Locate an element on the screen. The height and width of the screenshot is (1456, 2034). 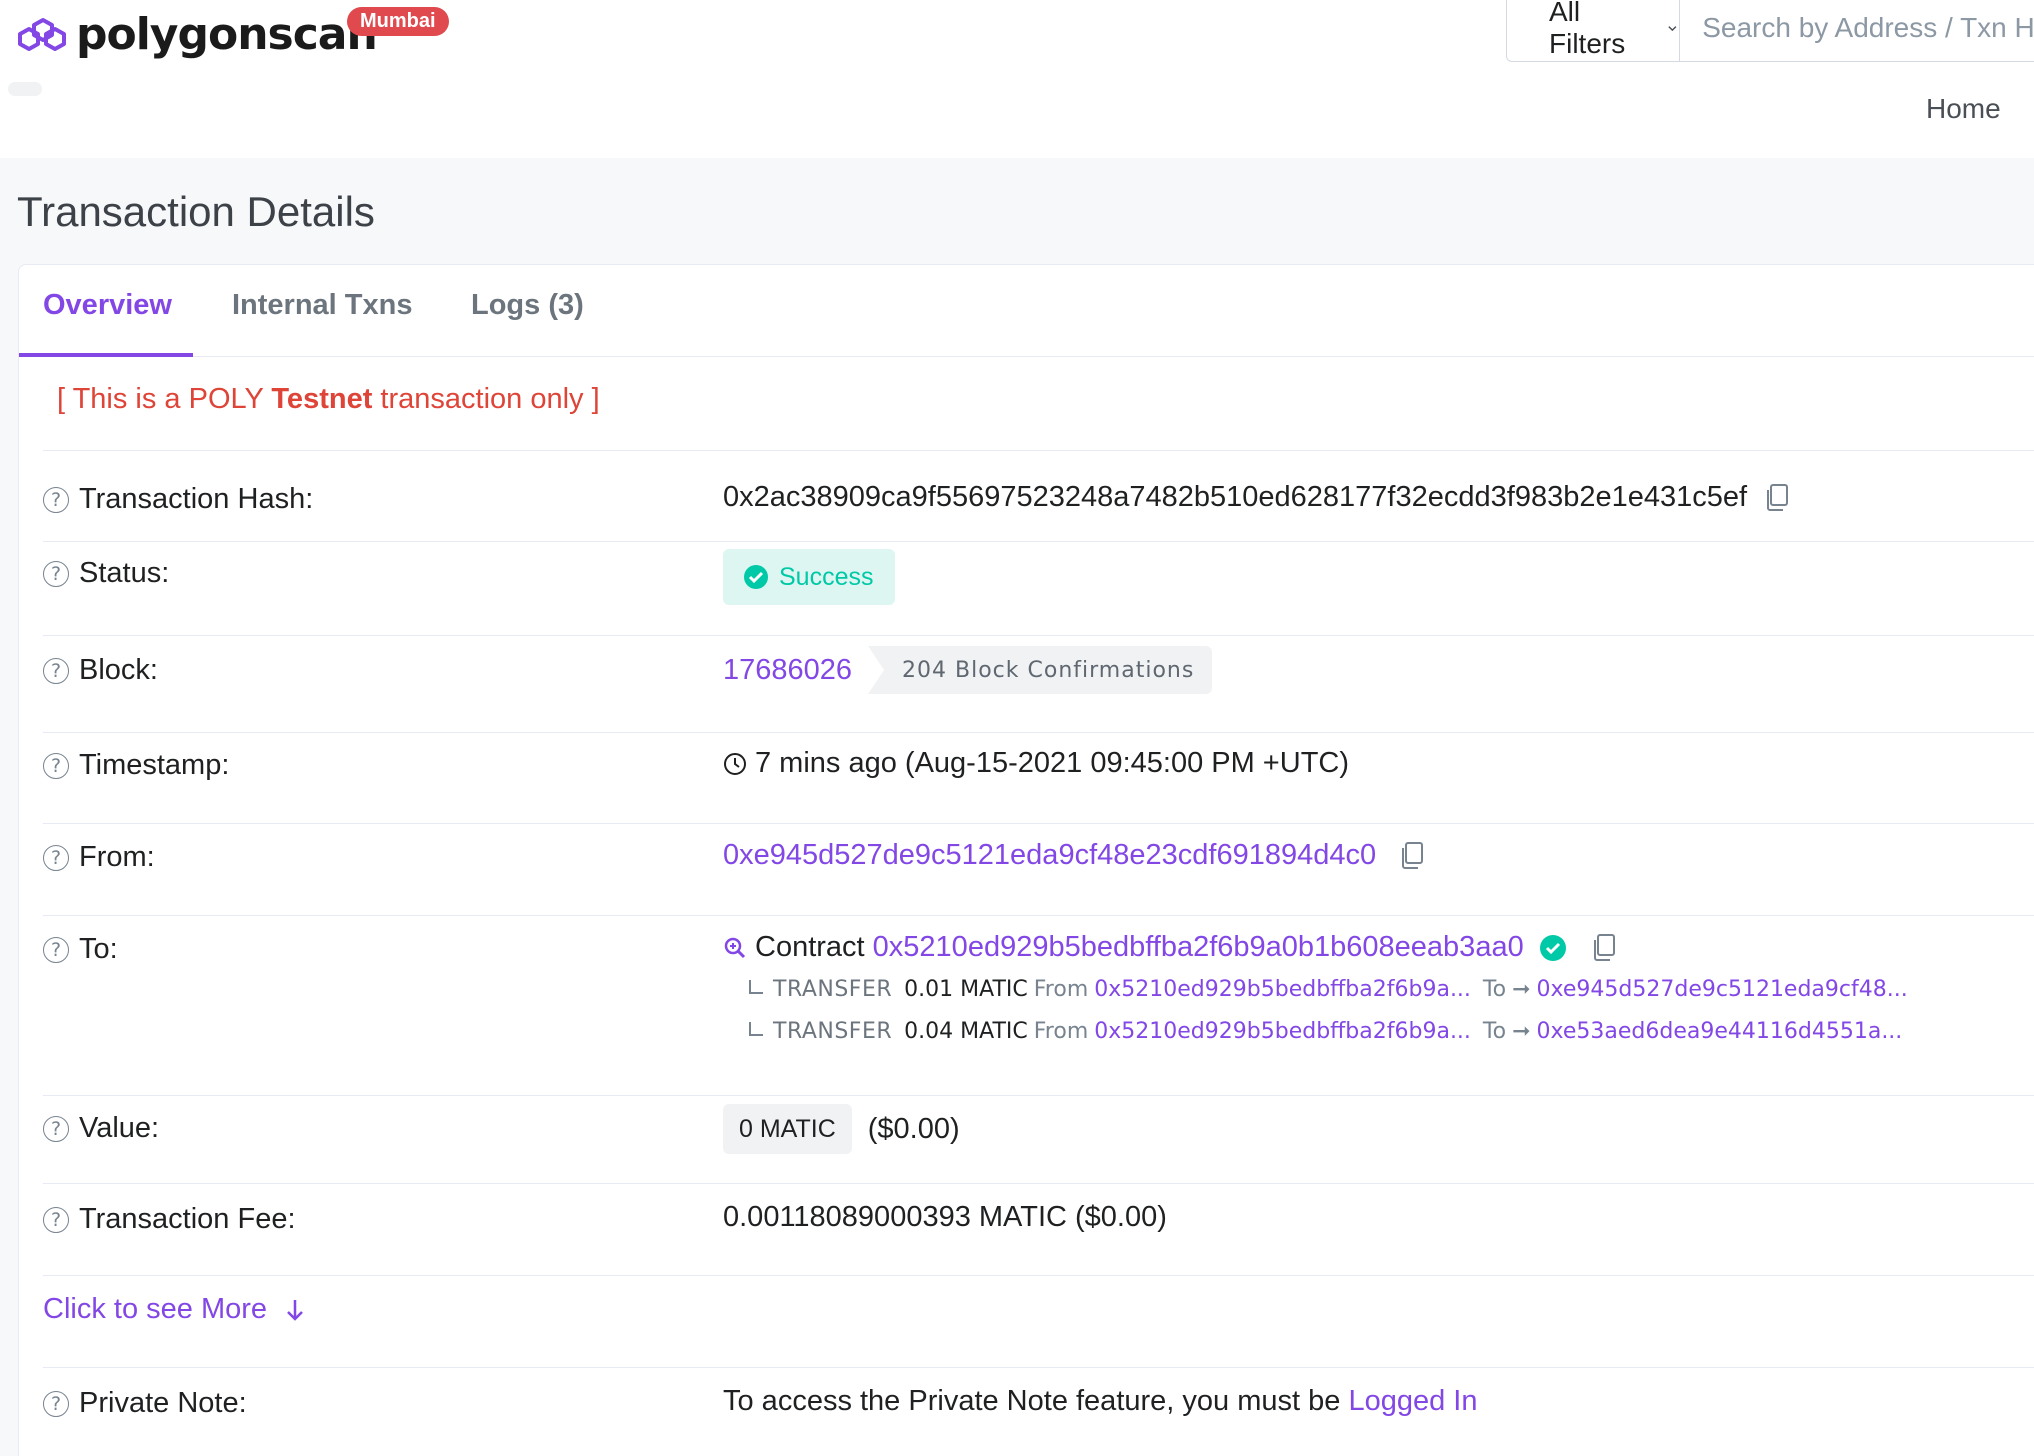
contract-search-icon is located at coordinates (735, 947).